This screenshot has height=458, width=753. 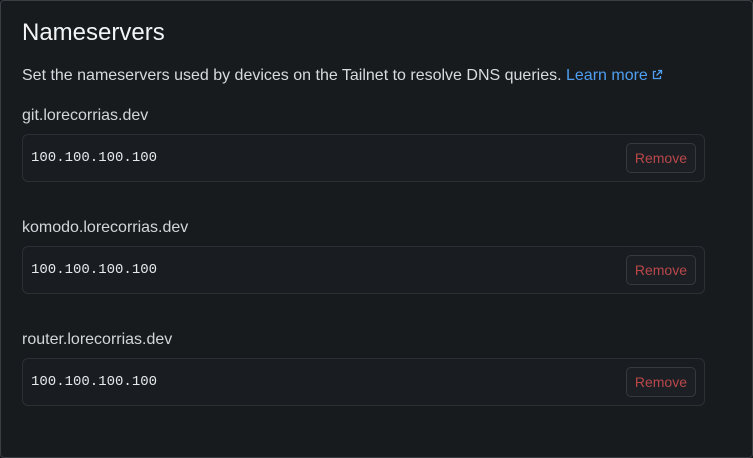 I want to click on section-title: Nameservers, so click(x=93, y=32).